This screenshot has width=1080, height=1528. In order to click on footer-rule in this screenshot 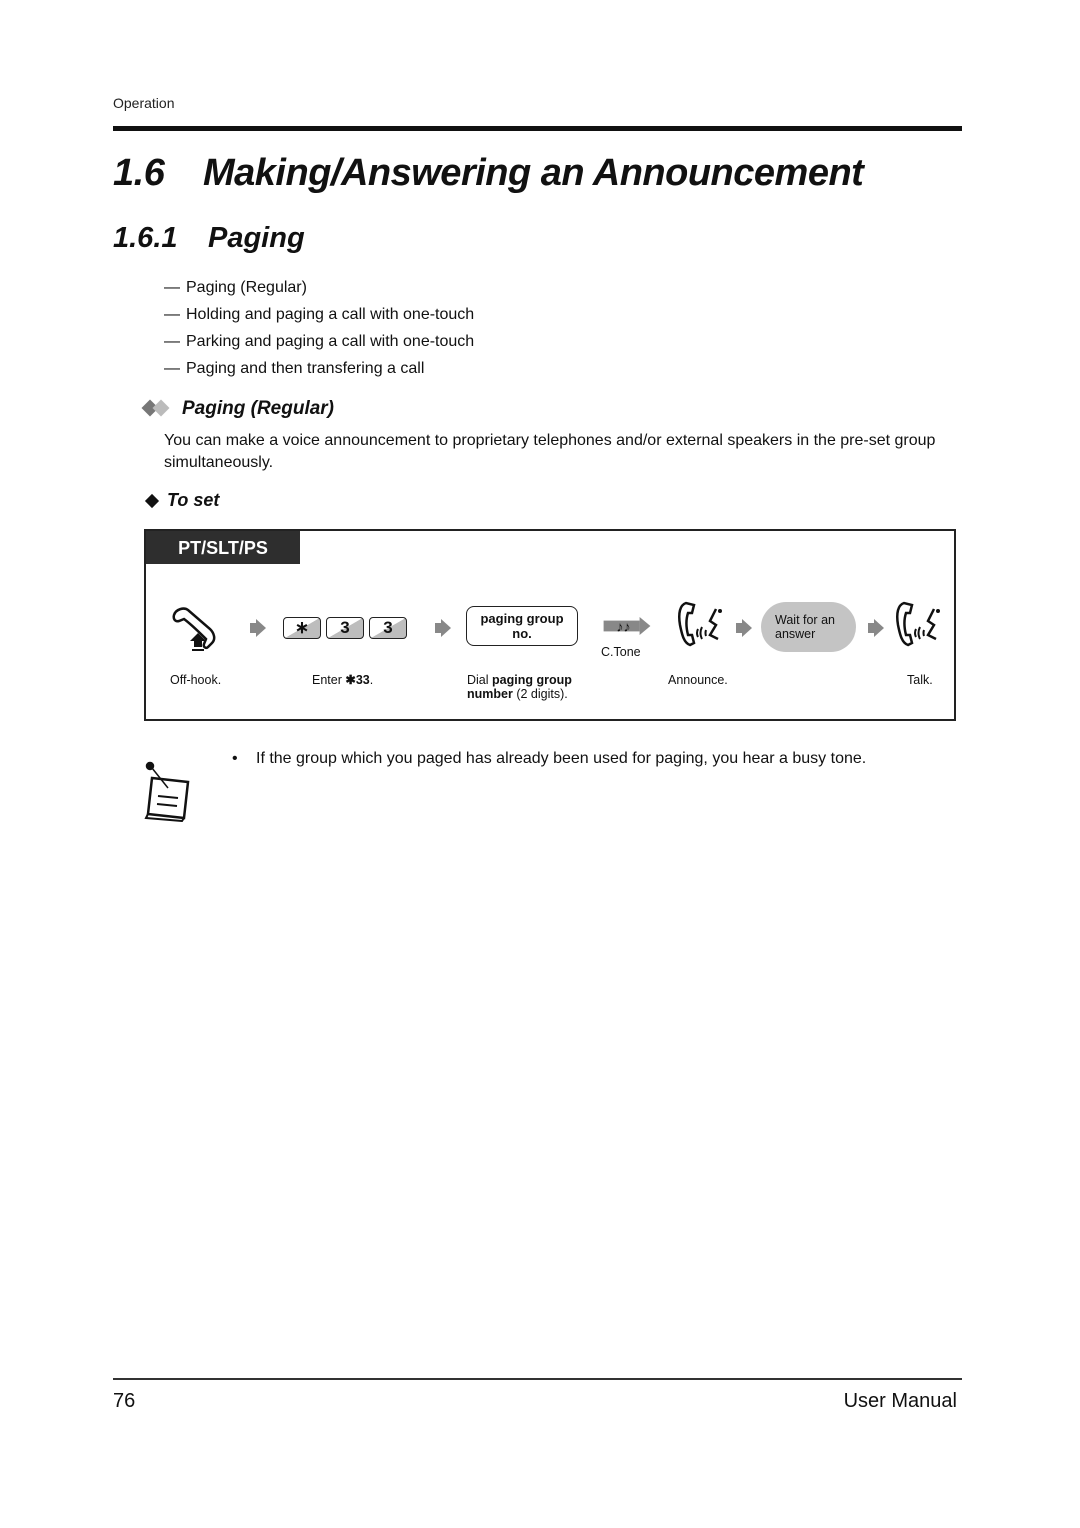, I will do `click(537, 1379)`.